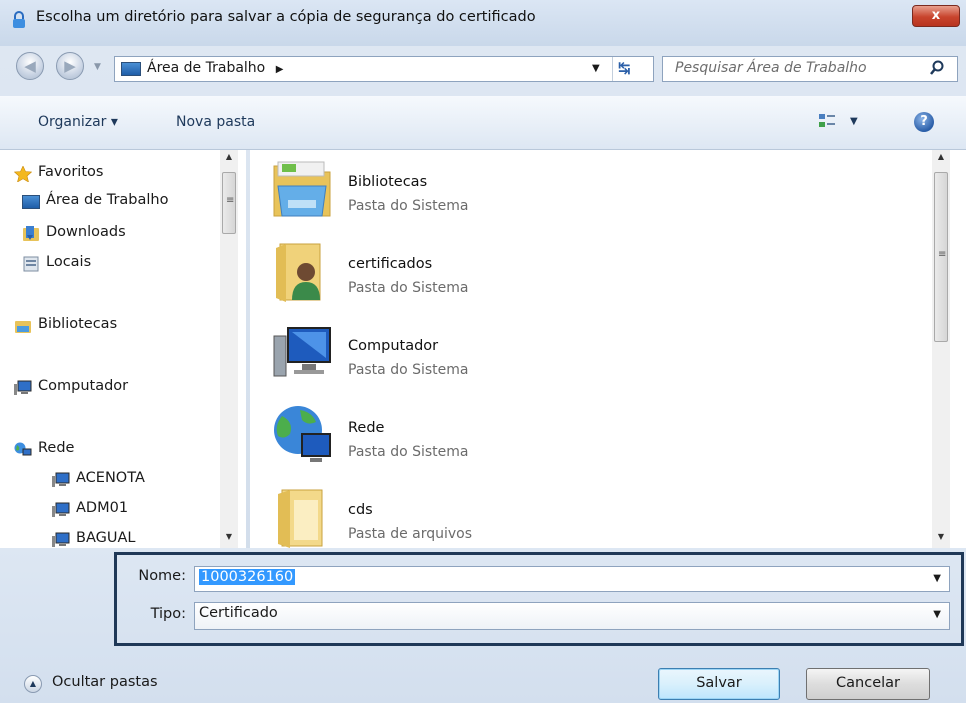 This screenshot has height=703, width=966. I want to click on nav-label: Computador, so click(83, 386).